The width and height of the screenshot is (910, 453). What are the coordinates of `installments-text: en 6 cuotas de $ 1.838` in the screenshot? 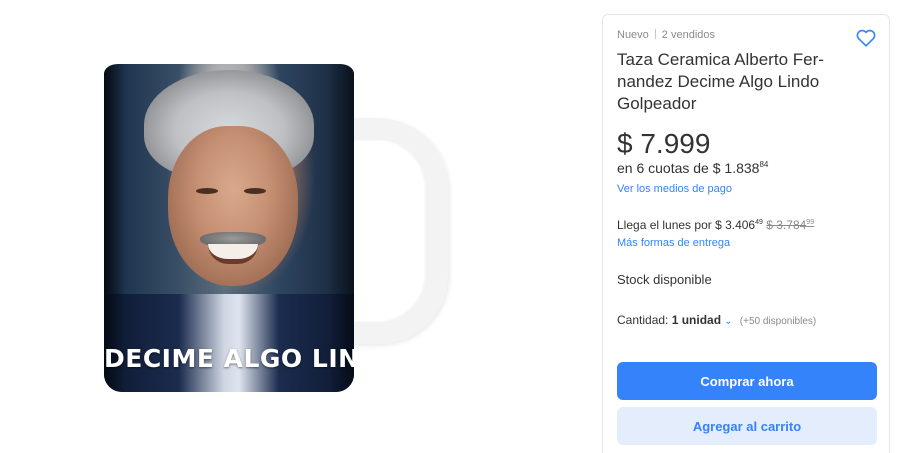 It's located at (688, 168).